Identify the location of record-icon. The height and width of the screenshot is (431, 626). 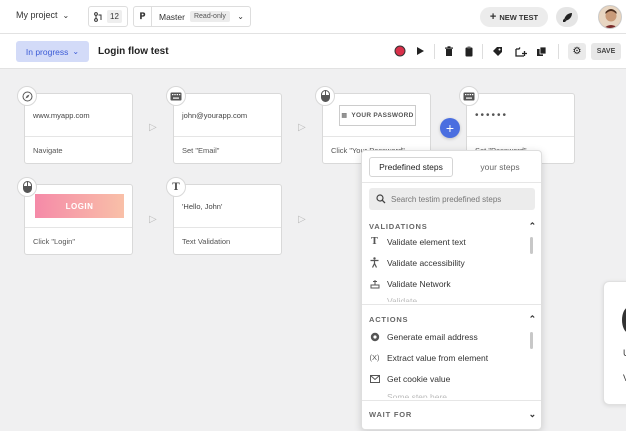
(400, 51).